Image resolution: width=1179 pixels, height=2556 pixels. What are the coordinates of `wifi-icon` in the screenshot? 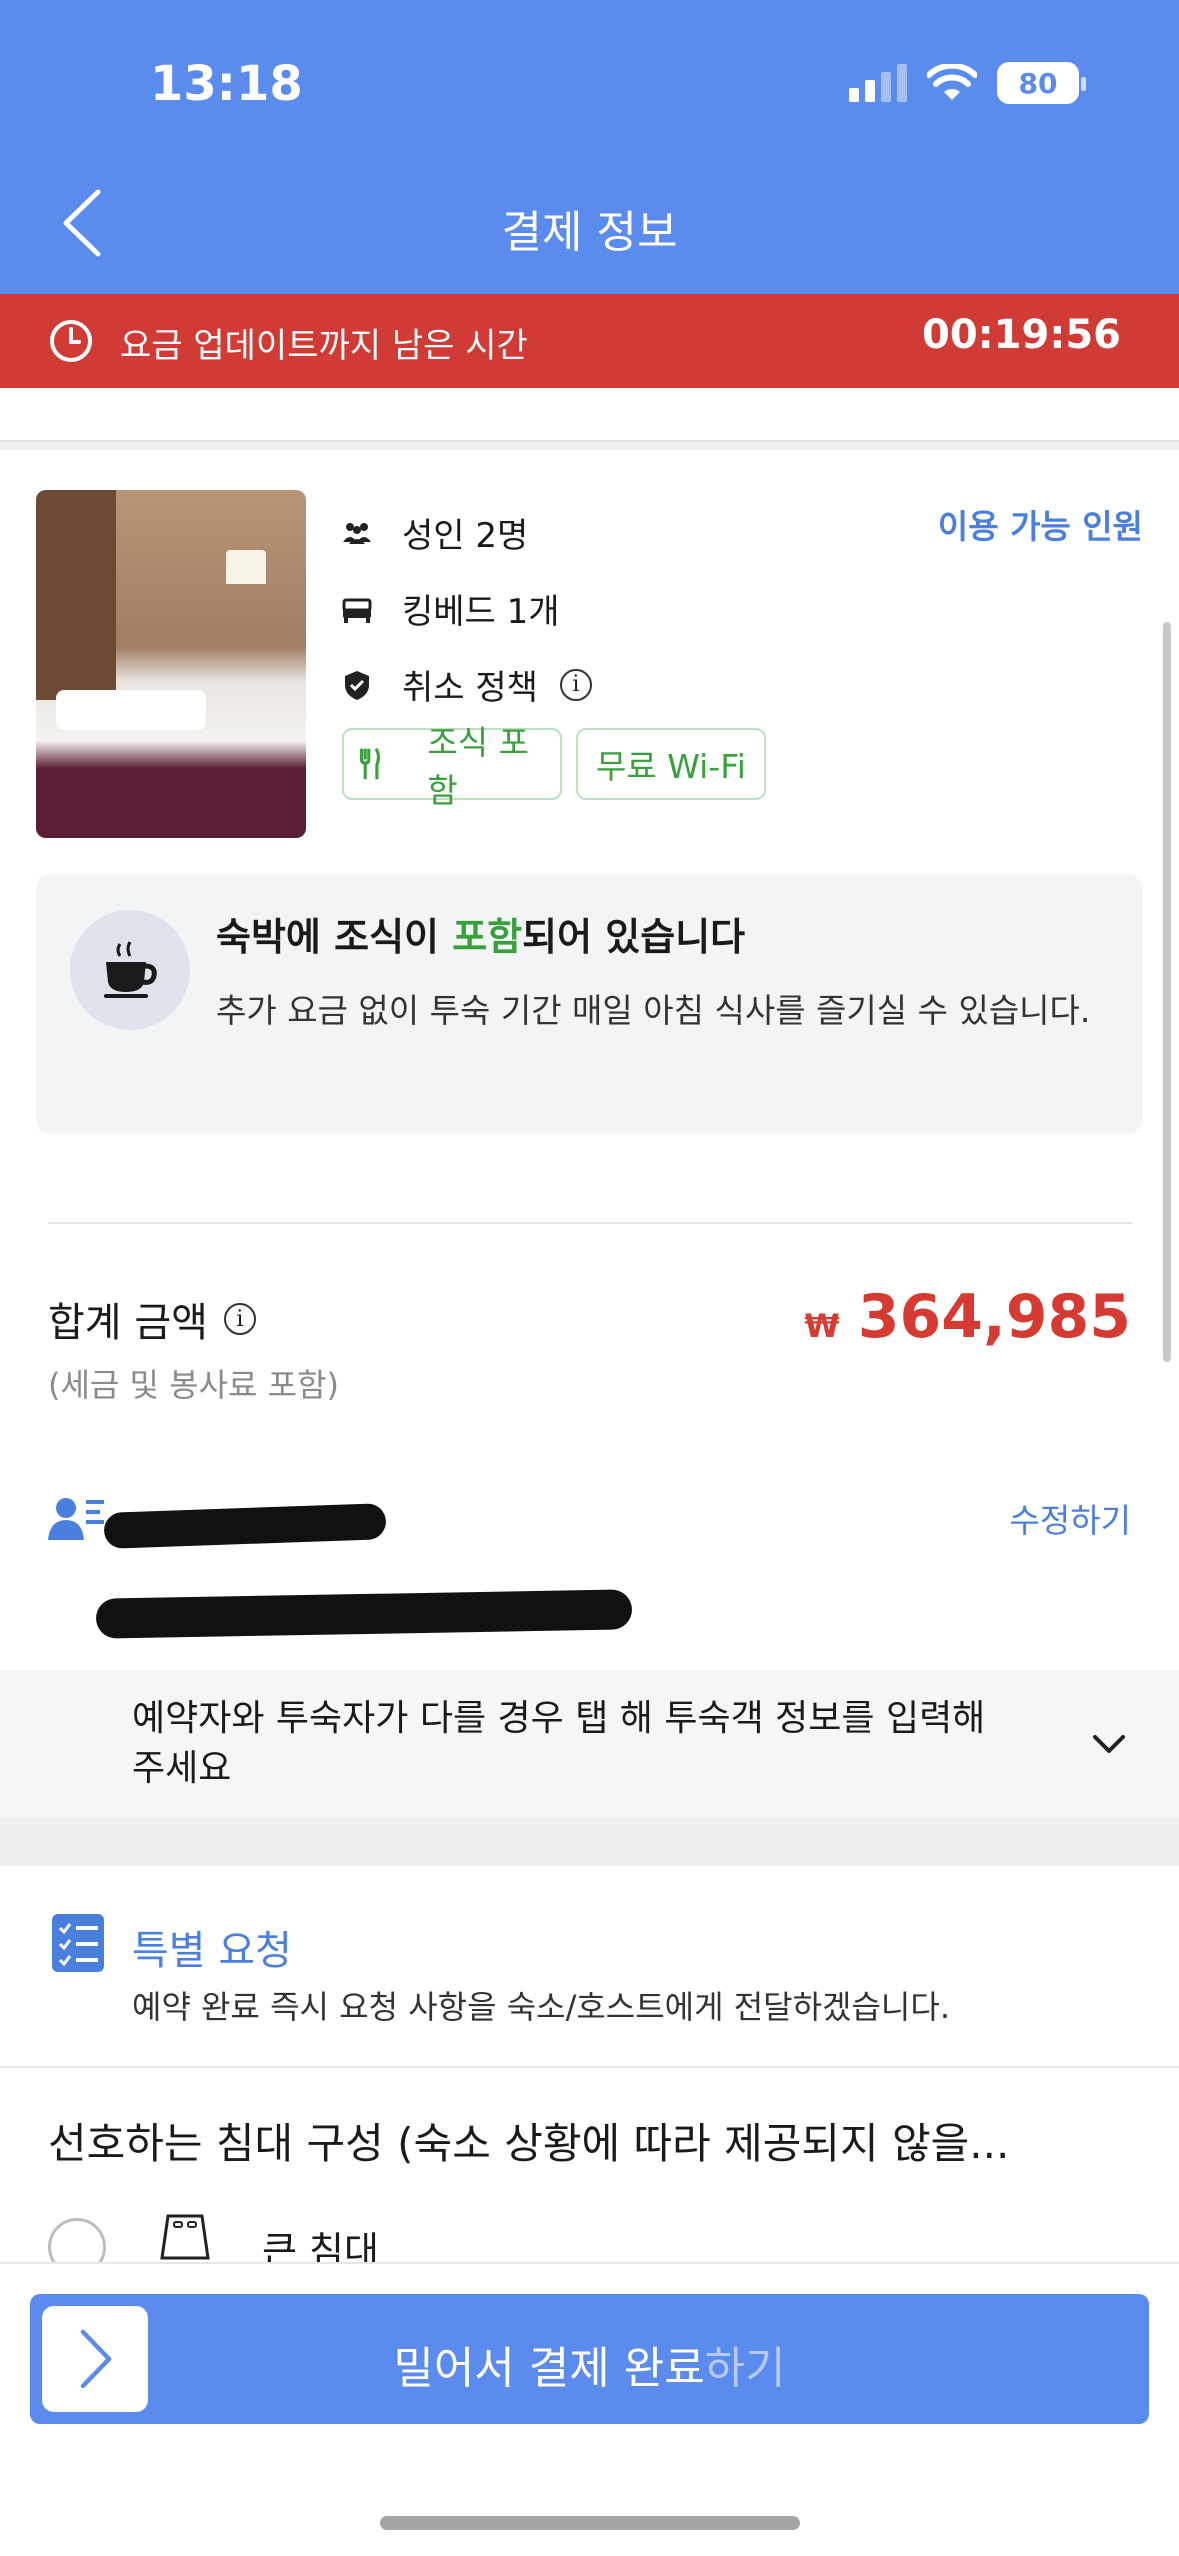 It's located at (952, 82).